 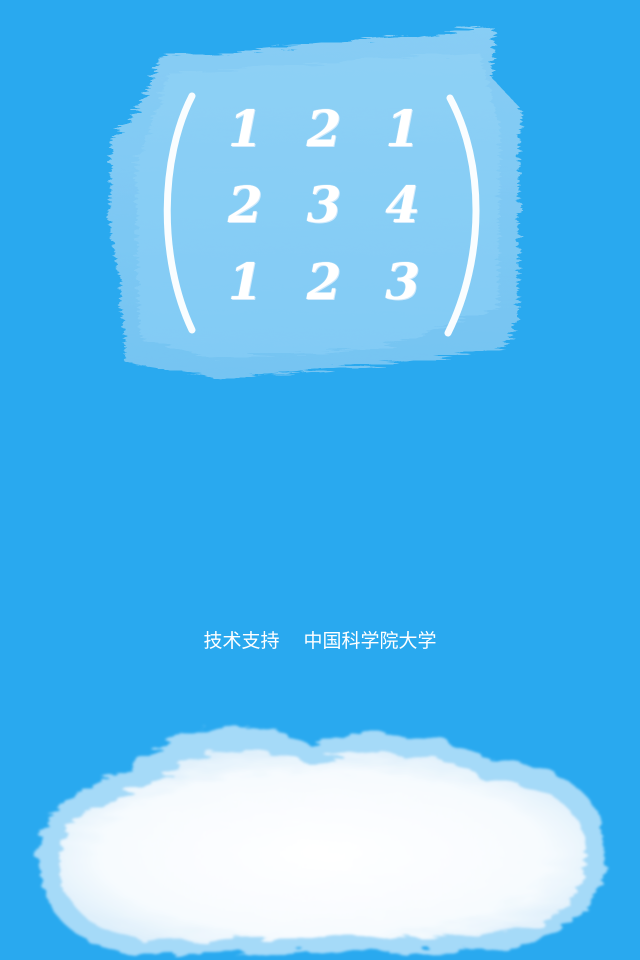 What do you see at coordinates (245, 282) in the screenshot?
I see `matrix-cell-r3c1: 1` at bounding box center [245, 282].